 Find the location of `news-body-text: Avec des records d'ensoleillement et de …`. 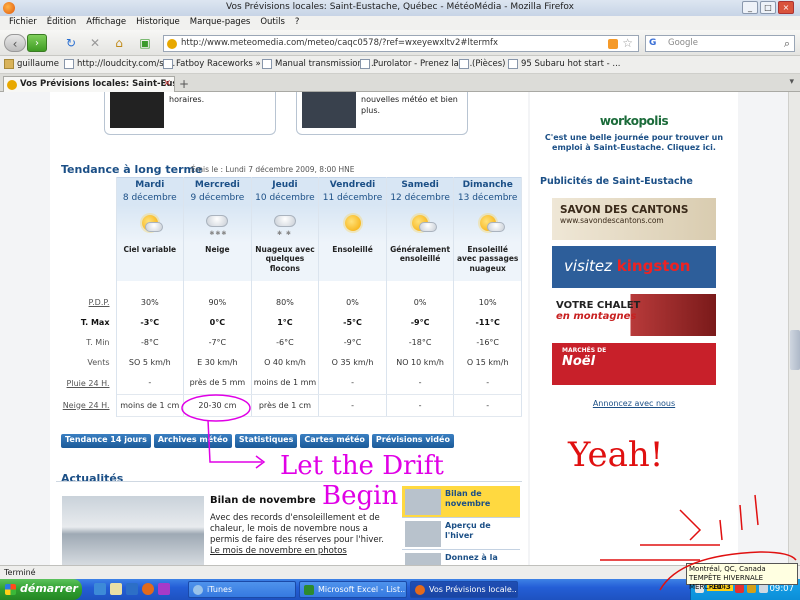

news-body-text: Avec des records d'ensoleillement et de … is located at coordinates (297, 529).